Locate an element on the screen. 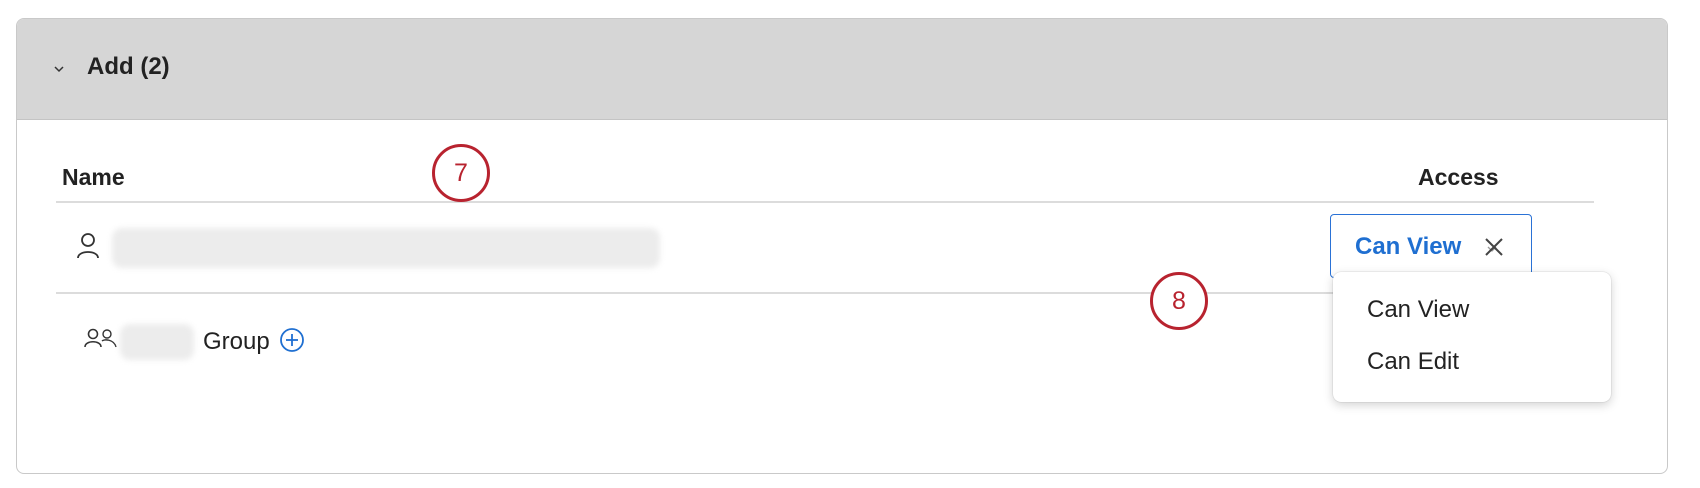 The width and height of the screenshot is (1700, 488). group-label: Group is located at coordinates (236, 341).